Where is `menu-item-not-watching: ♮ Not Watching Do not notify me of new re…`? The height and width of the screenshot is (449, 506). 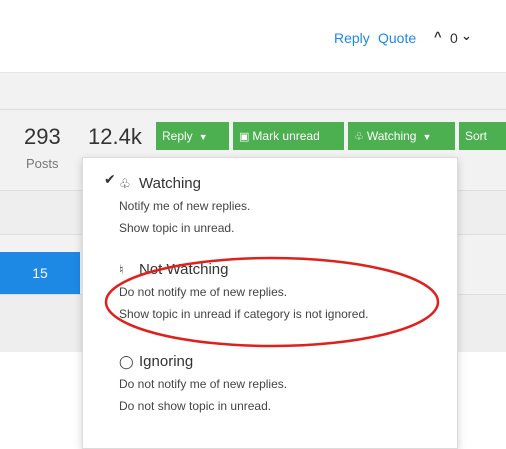
menu-item-not-watching: ♮ Not Watching Do not notify me of new re… is located at coordinates (284, 292).